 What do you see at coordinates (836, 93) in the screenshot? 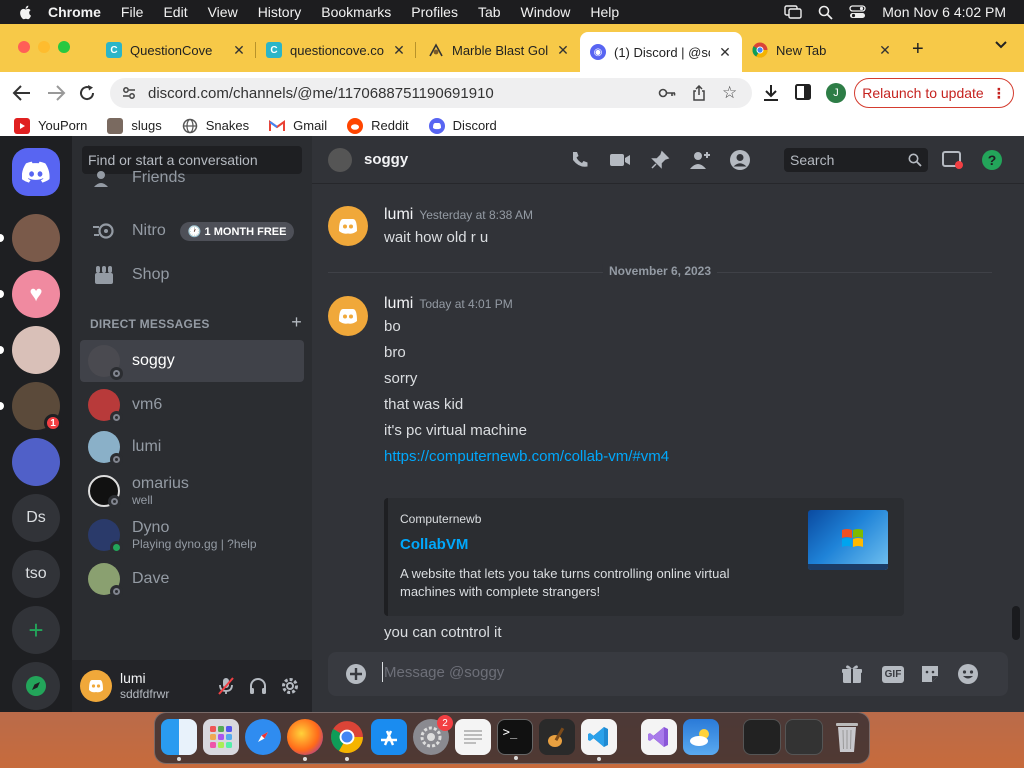
I see `profile-avatar: J` at bounding box center [836, 93].